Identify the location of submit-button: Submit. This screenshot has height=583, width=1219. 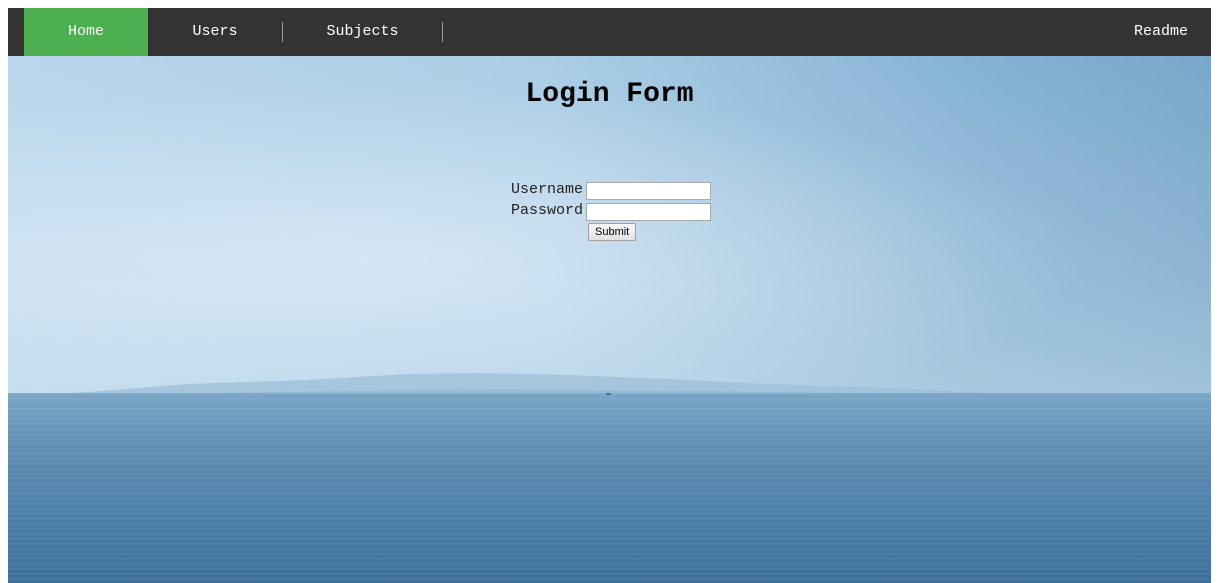
(612, 232).